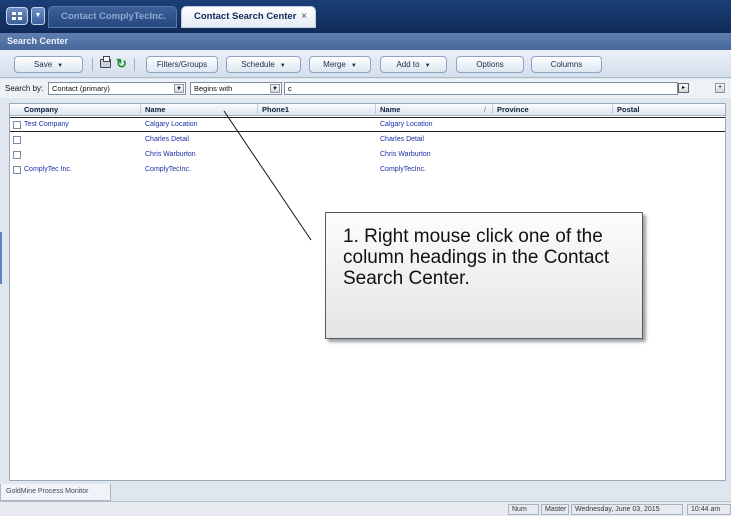 This screenshot has height=516, width=731. I want to click on column-heading-company: Company, so click(75, 110).